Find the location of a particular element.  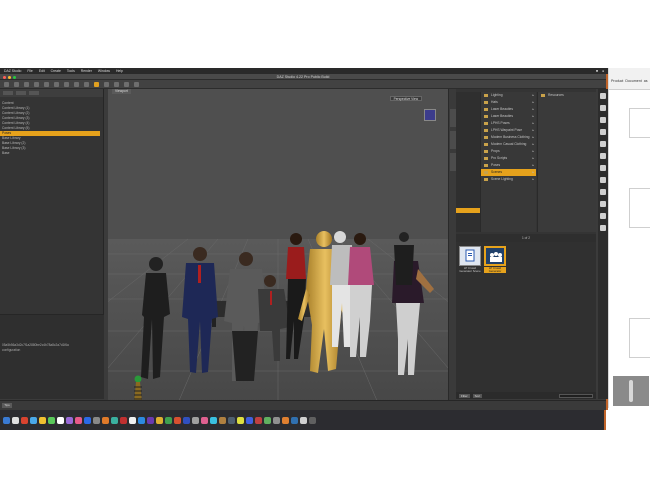

filter-button: Filter is located at coordinates (464, 395).